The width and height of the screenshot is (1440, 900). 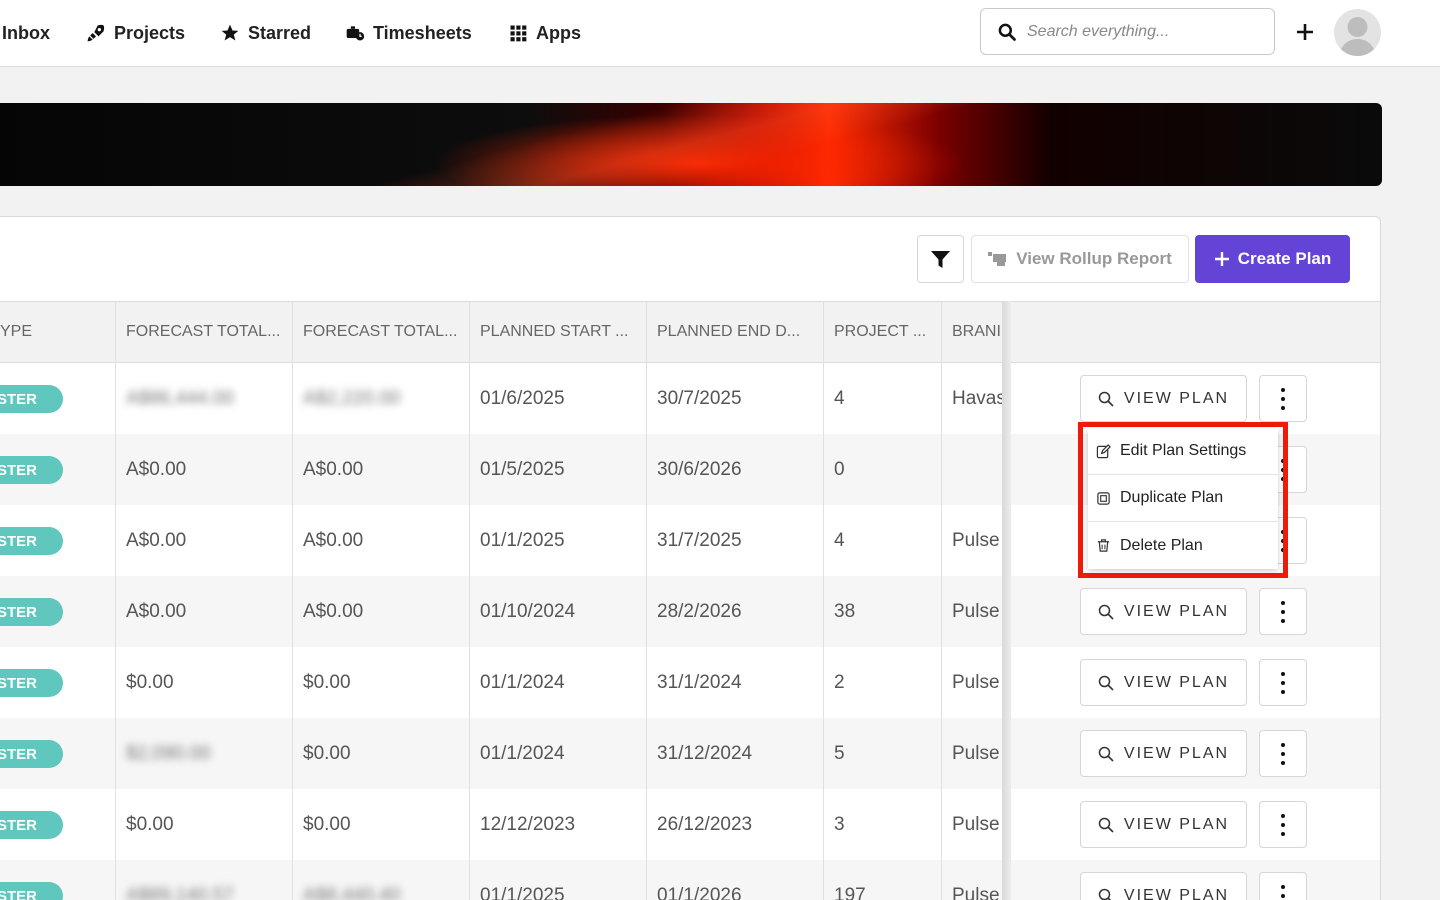 I want to click on planned-start-cell: 01/10/2024, so click(x=528, y=611).